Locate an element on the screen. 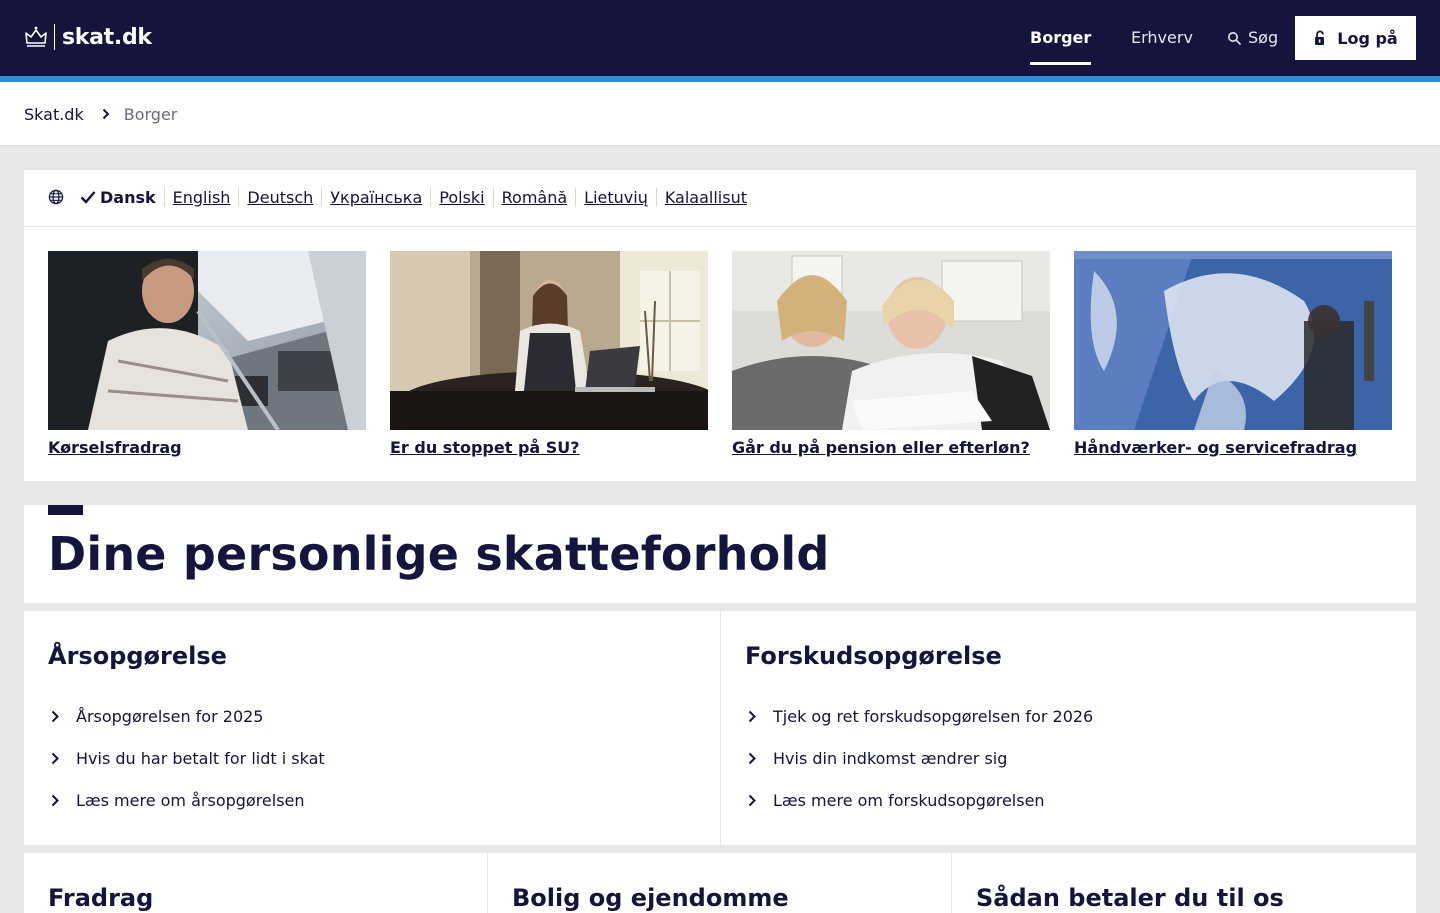 This screenshot has height=913, width=1440. panel-divider is located at coordinates (720, 226).